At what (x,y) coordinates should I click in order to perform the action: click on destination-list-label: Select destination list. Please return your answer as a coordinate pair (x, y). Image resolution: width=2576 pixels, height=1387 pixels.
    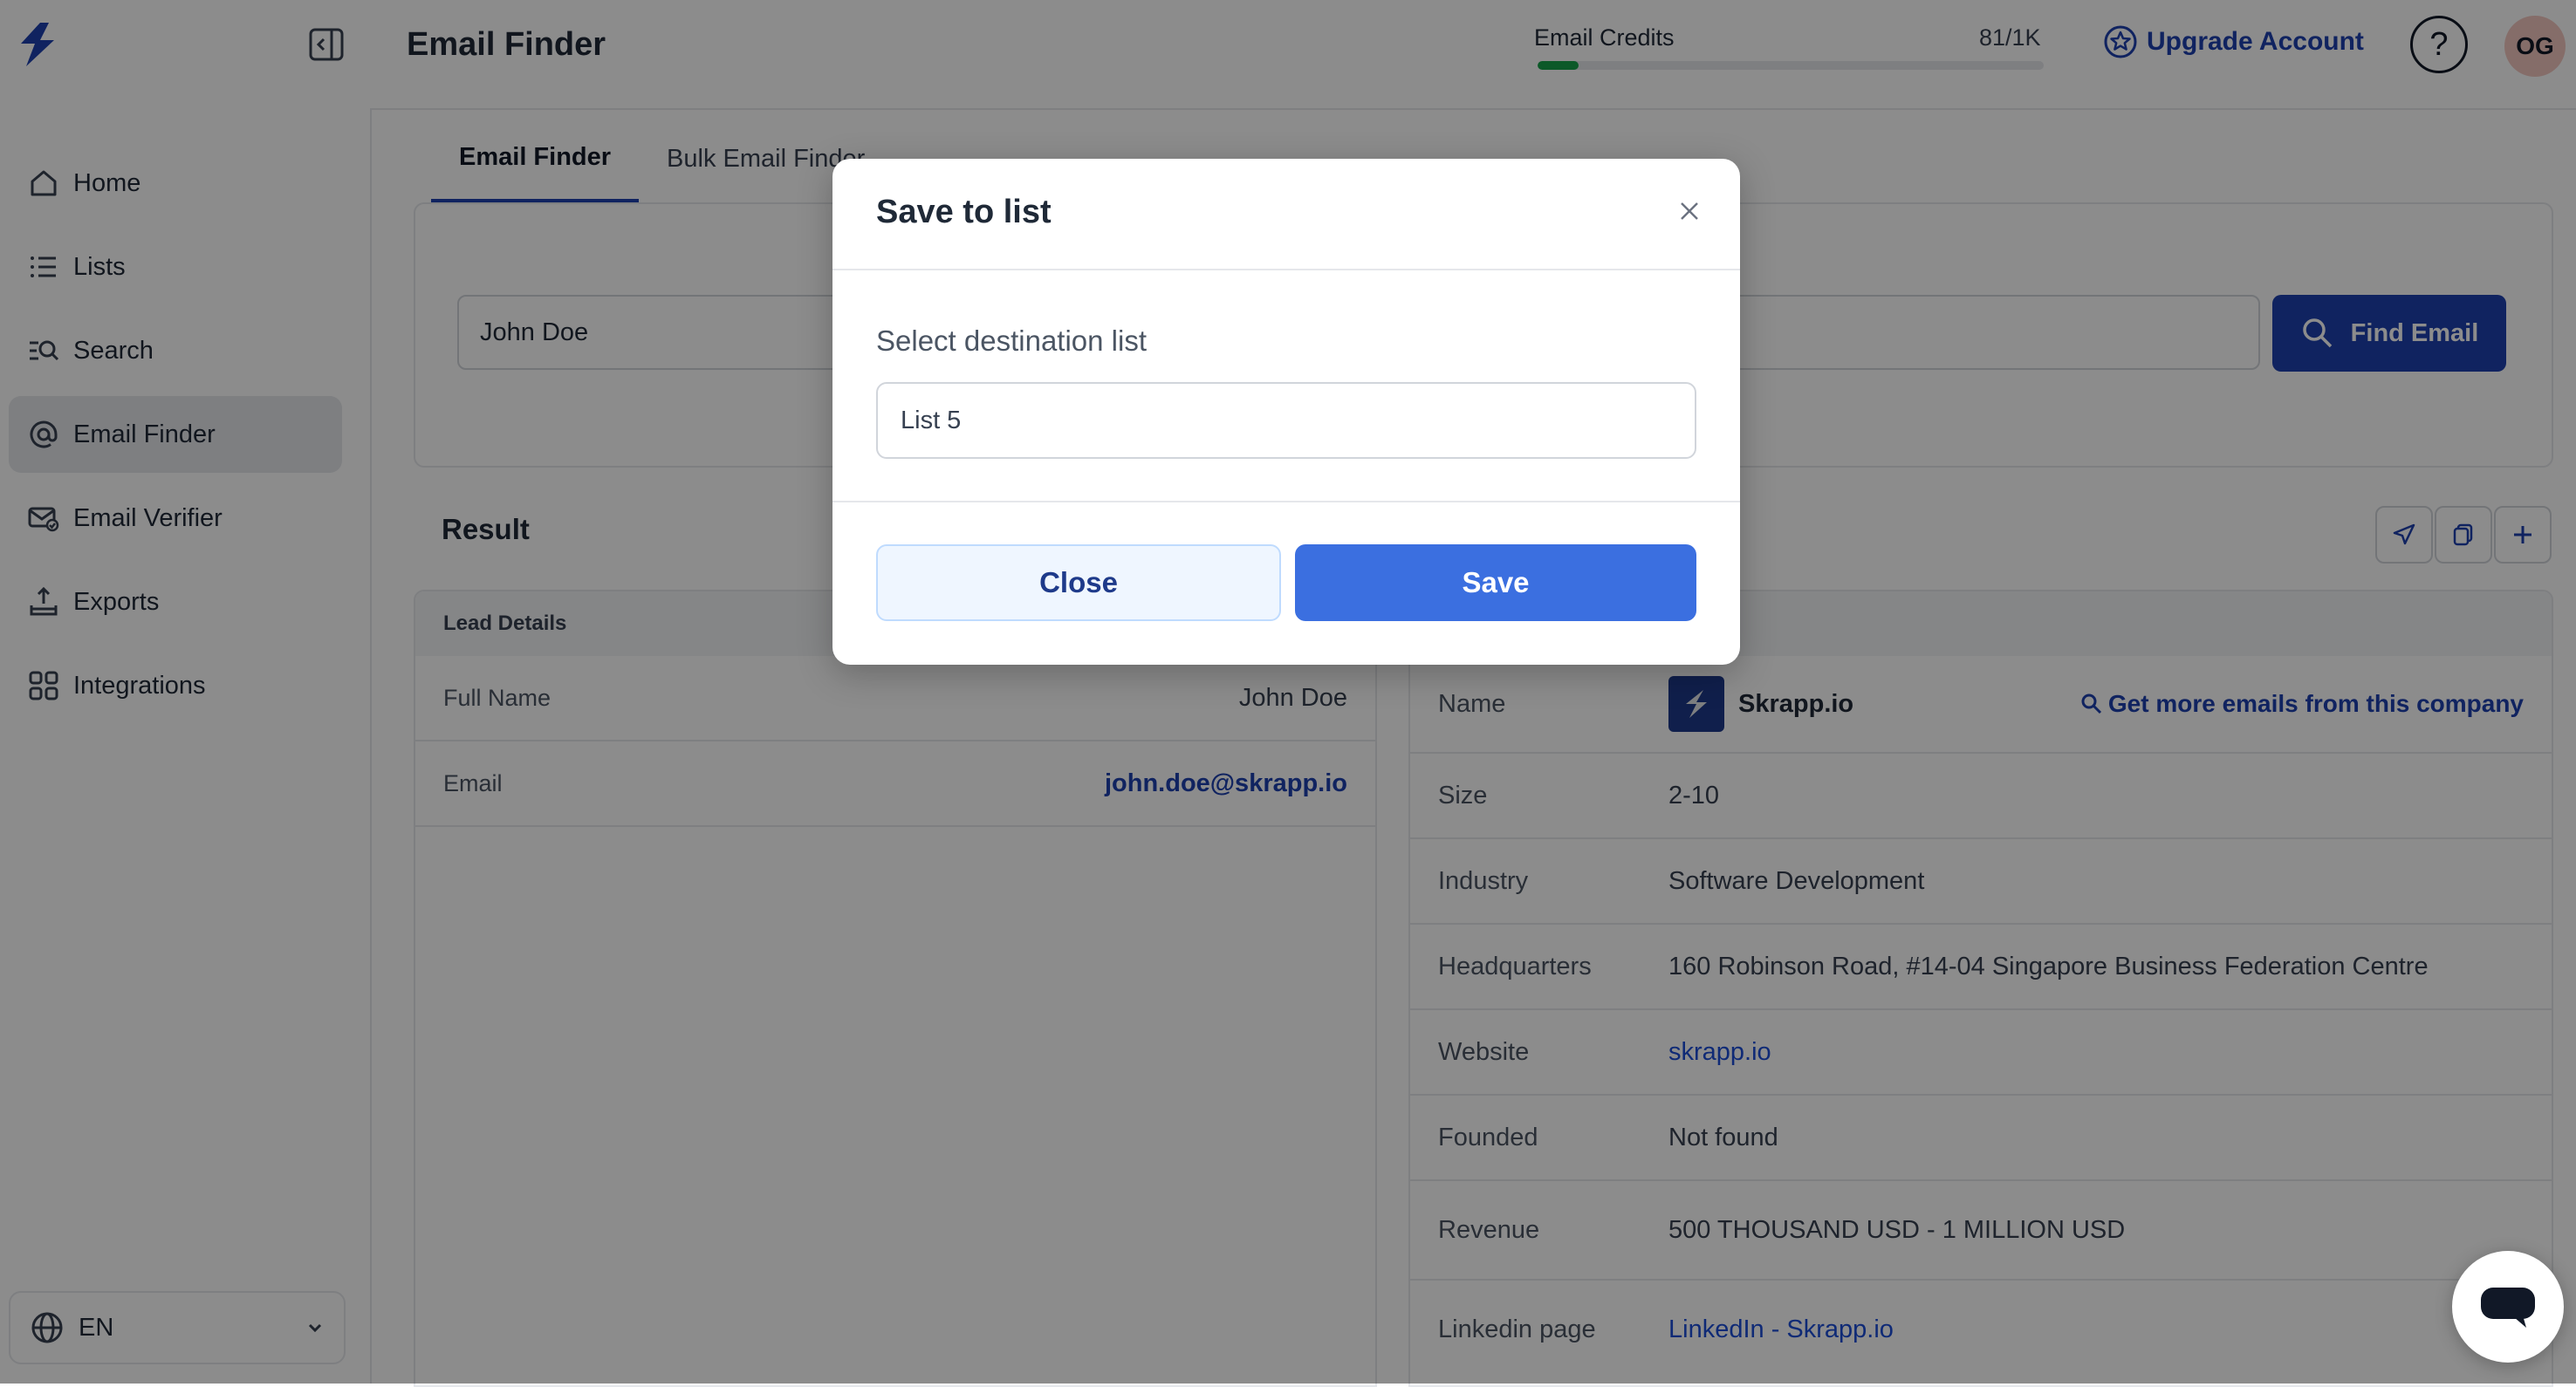
    Looking at the image, I should click on (1012, 341).